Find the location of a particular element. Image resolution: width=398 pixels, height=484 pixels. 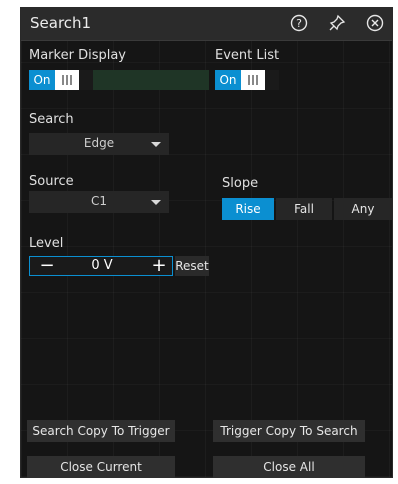

trigger-copy-to-search-button: Trigger Copy To Search is located at coordinates (289, 431).